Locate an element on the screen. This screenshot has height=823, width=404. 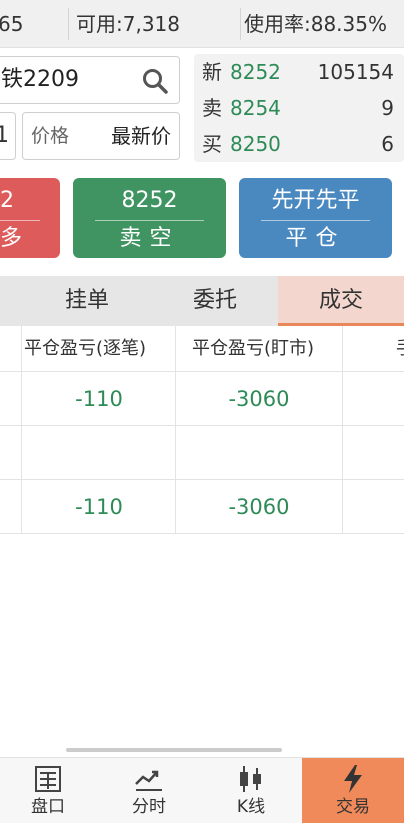
nav-label-candlestick: K线 is located at coordinates (251, 807).